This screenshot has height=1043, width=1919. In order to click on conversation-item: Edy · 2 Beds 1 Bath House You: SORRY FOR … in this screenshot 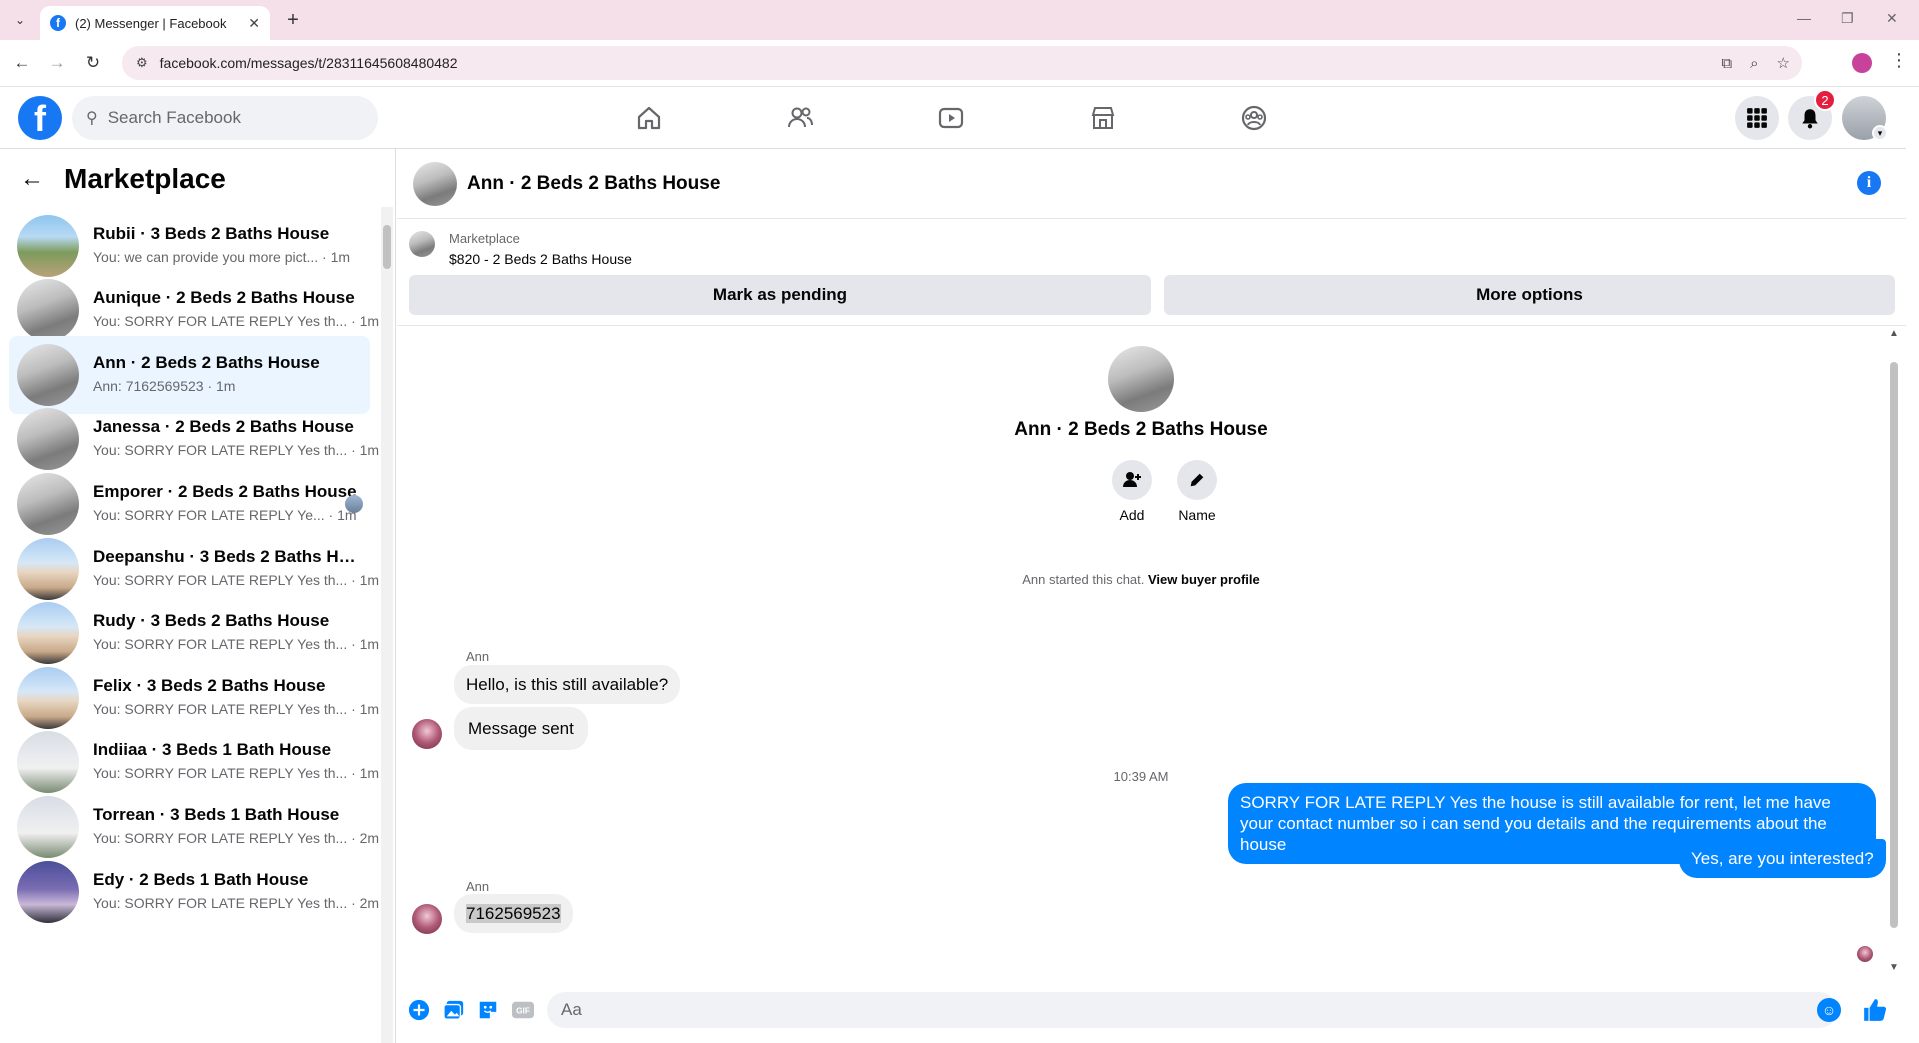, I will do `click(194, 892)`.